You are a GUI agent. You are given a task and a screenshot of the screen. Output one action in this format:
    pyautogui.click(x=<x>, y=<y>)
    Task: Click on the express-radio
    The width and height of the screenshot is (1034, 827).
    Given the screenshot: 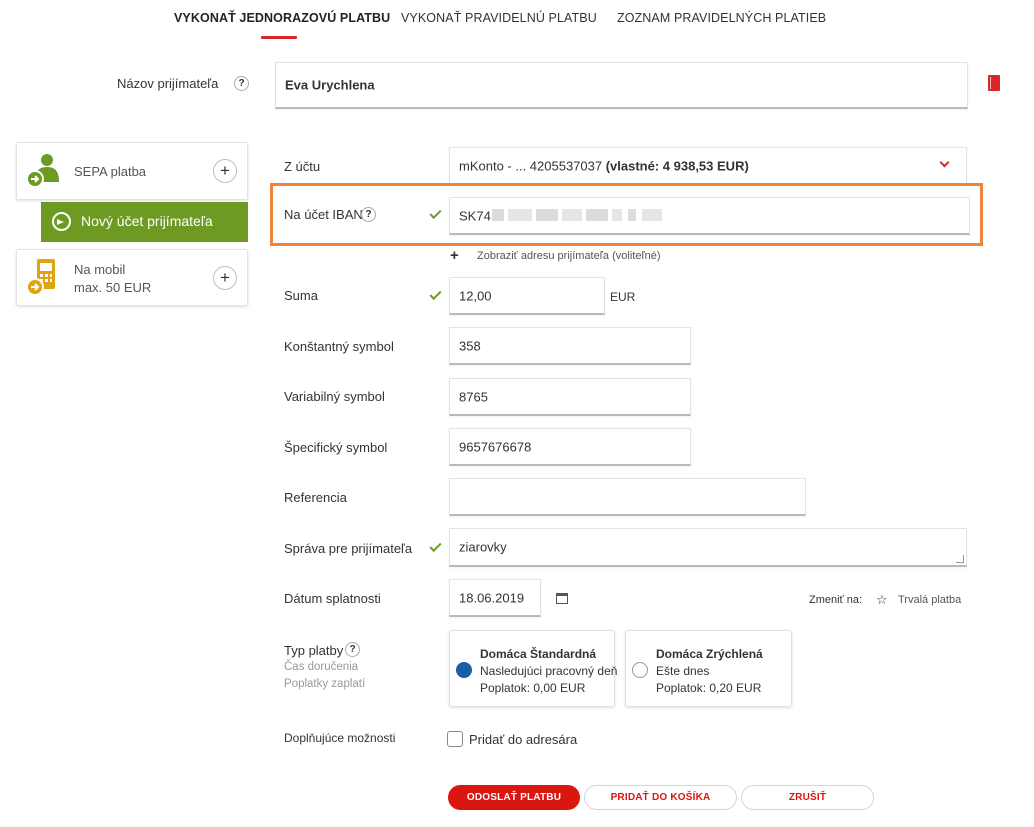 What is the action you would take?
    pyautogui.click(x=640, y=670)
    